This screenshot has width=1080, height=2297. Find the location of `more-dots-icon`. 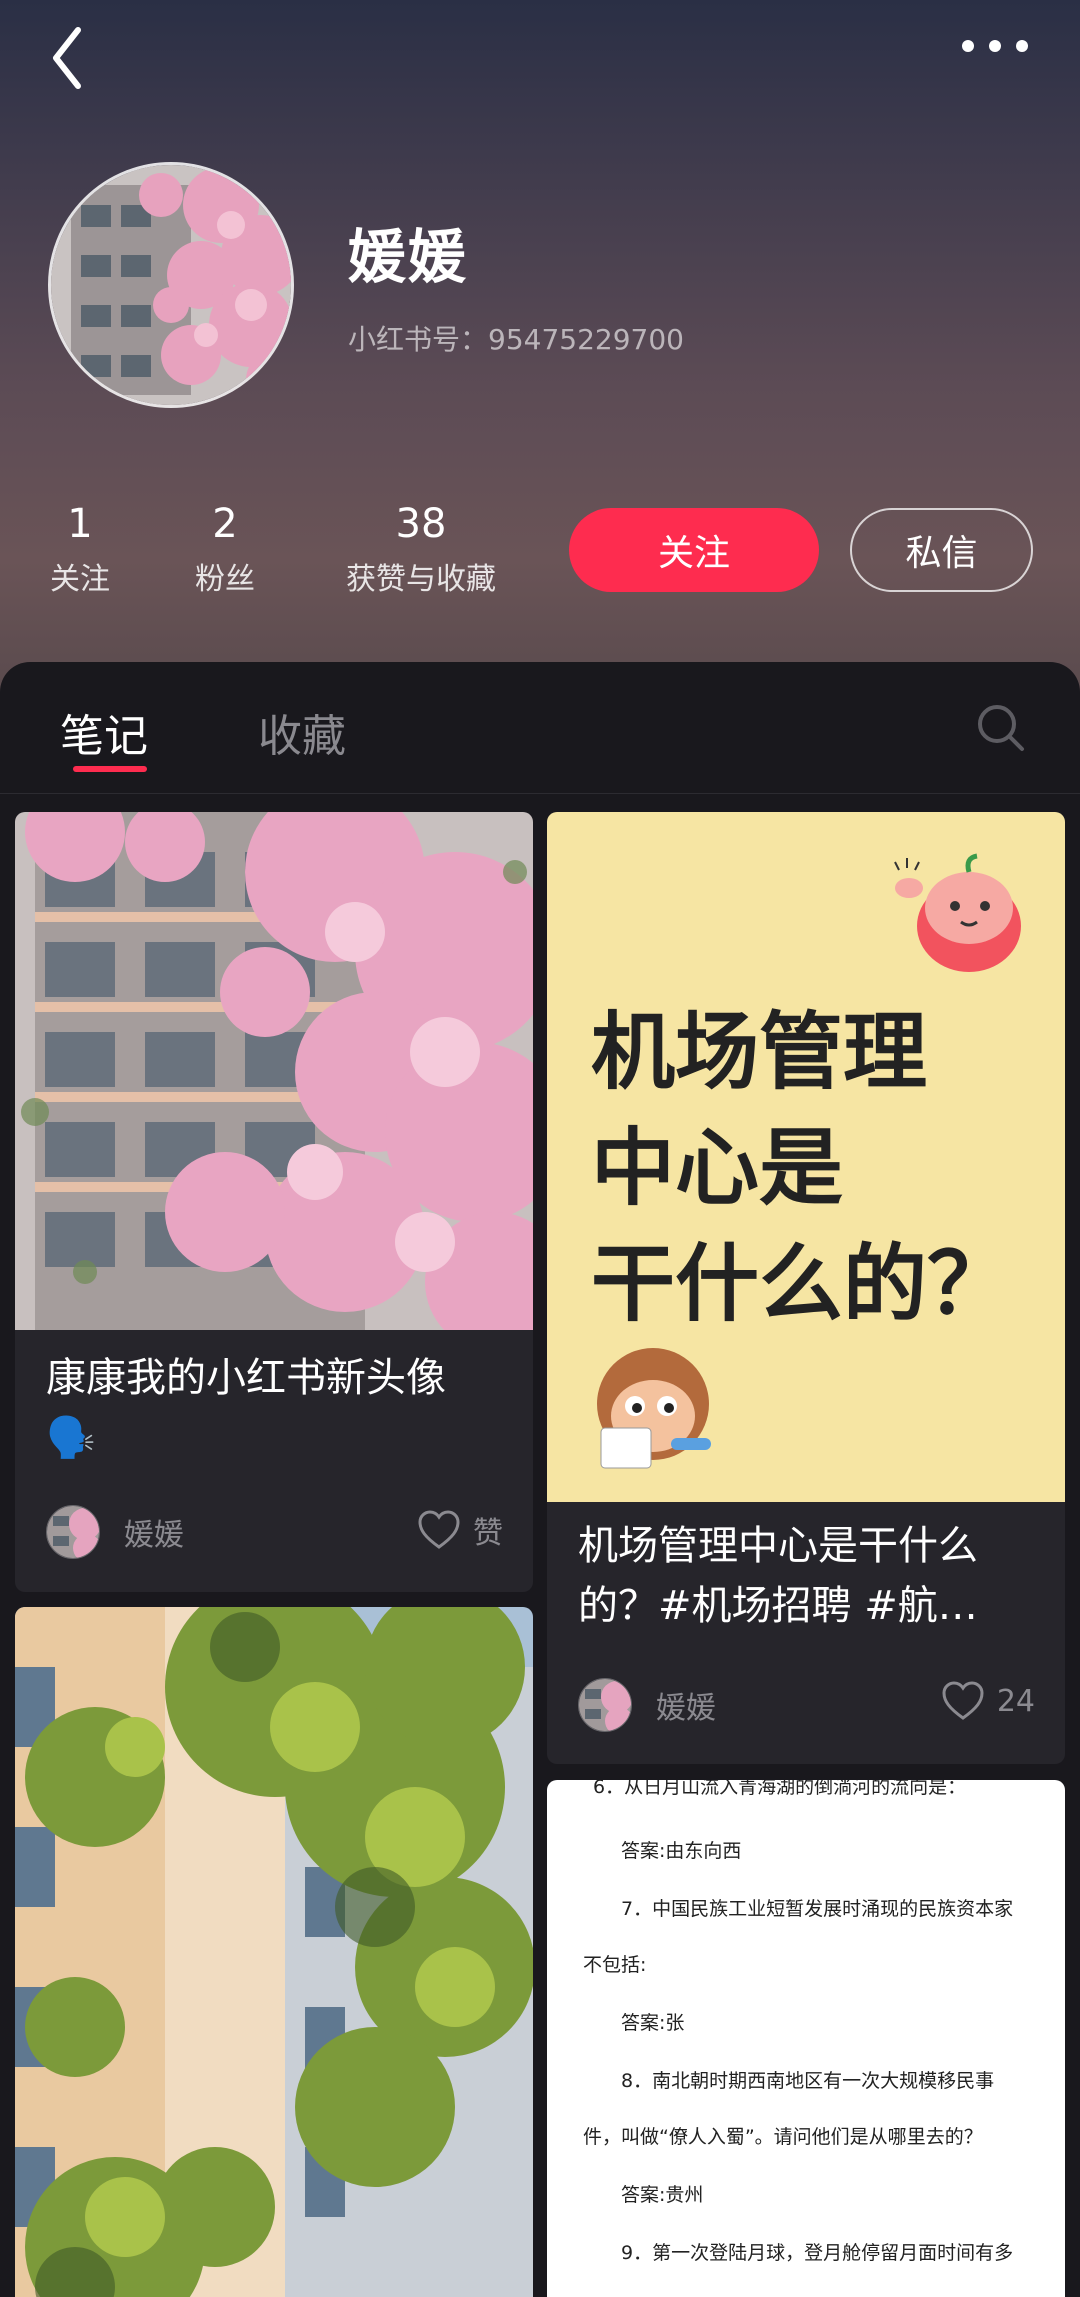

more-dots-icon is located at coordinates (995, 46).